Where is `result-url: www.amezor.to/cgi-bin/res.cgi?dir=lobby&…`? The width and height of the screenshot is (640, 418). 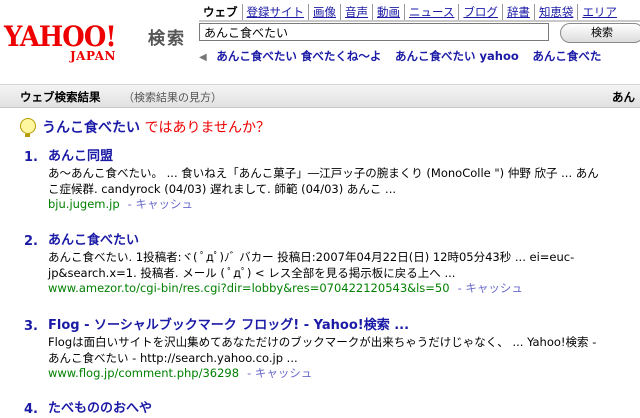 result-url: www.amezor.to/cgi-bin/res.cgi?dir=lobby&… is located at coordinates (249, 288).